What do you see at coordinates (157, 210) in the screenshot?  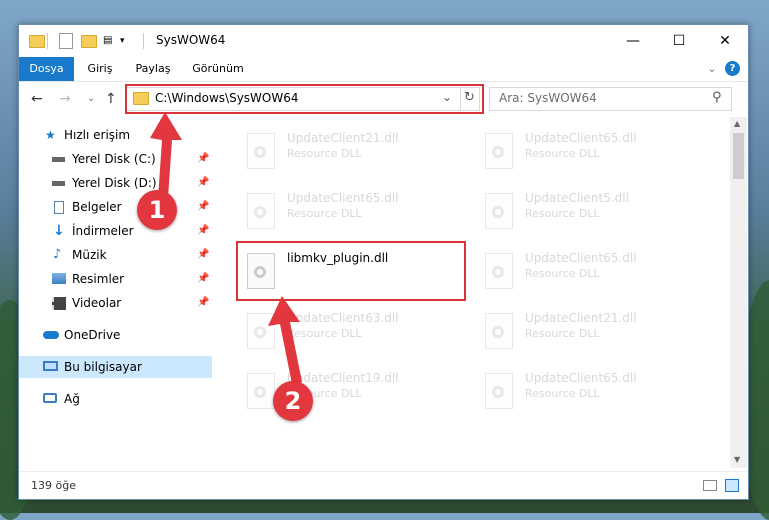 I see `step-one-badge: 1` at bounding box center [157, 210].